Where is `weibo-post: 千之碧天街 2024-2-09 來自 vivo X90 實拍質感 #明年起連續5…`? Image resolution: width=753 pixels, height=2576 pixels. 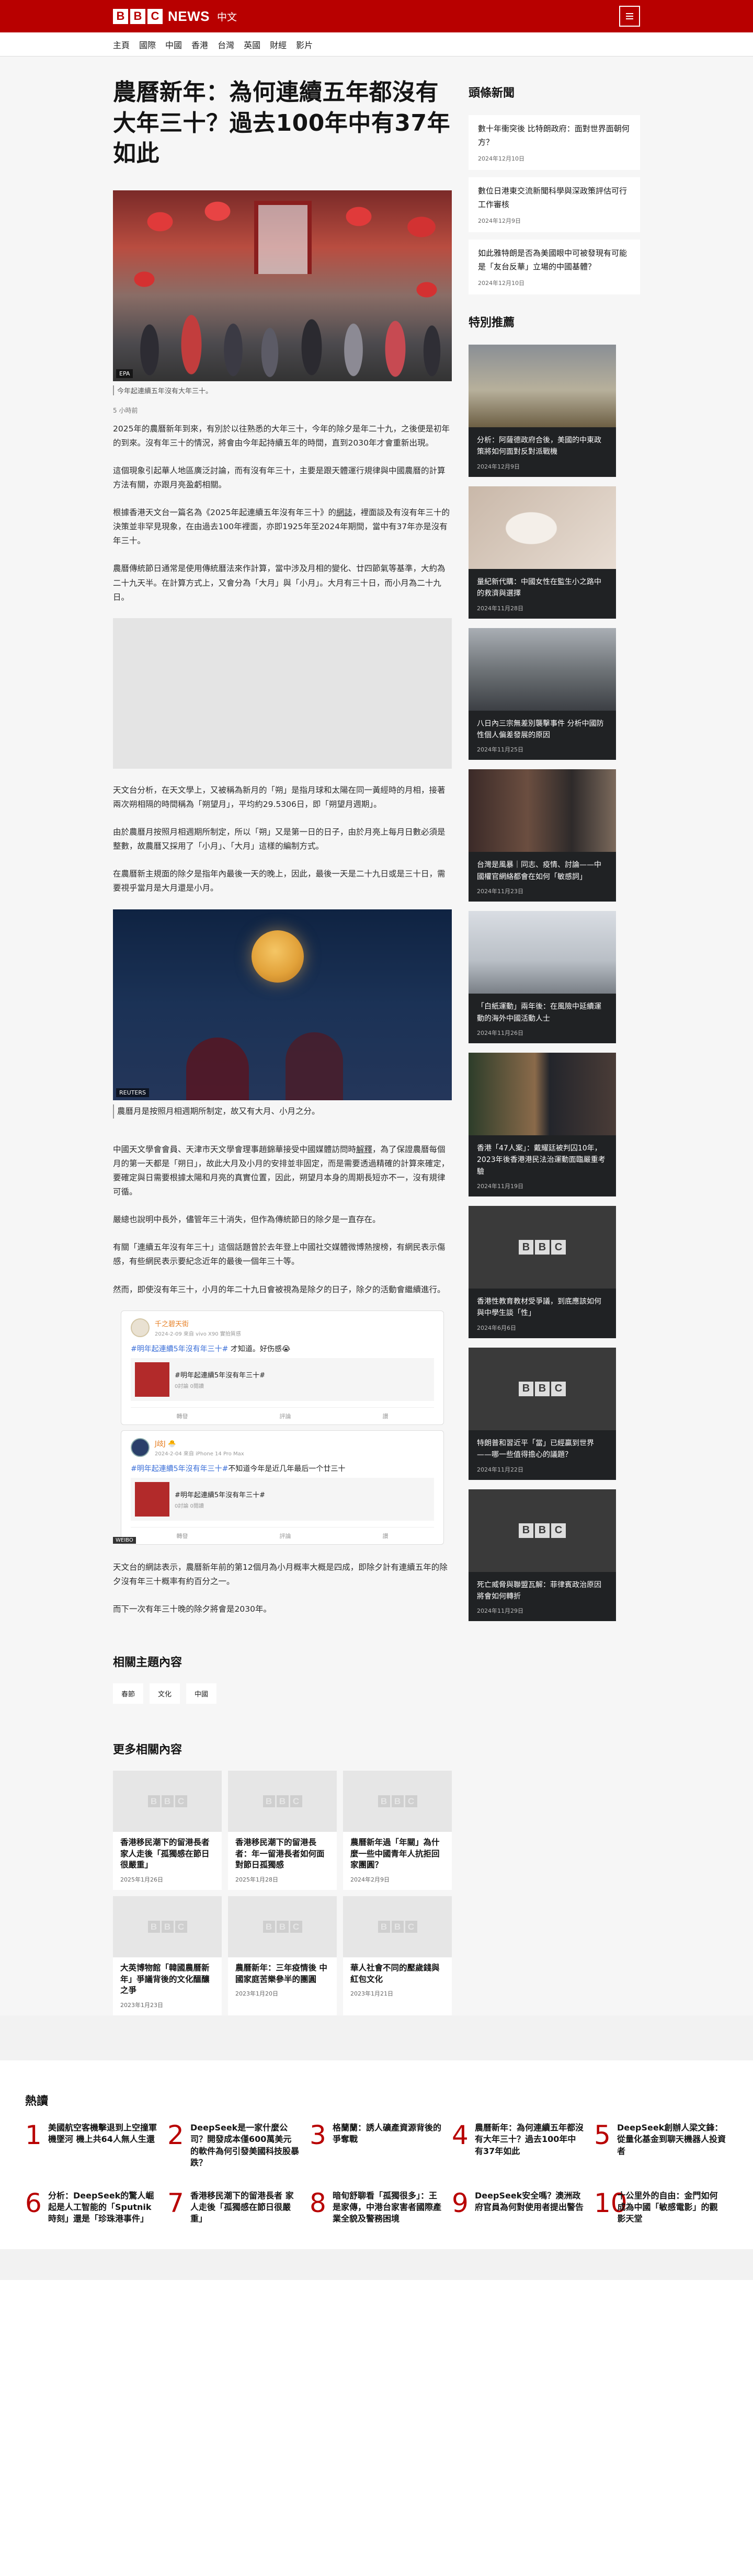
weibo-post: 千之碧天街 2024-2-09 來自 vivo X90 實拍質感 #明年起連續5… is located at coordinates (282, 1368).